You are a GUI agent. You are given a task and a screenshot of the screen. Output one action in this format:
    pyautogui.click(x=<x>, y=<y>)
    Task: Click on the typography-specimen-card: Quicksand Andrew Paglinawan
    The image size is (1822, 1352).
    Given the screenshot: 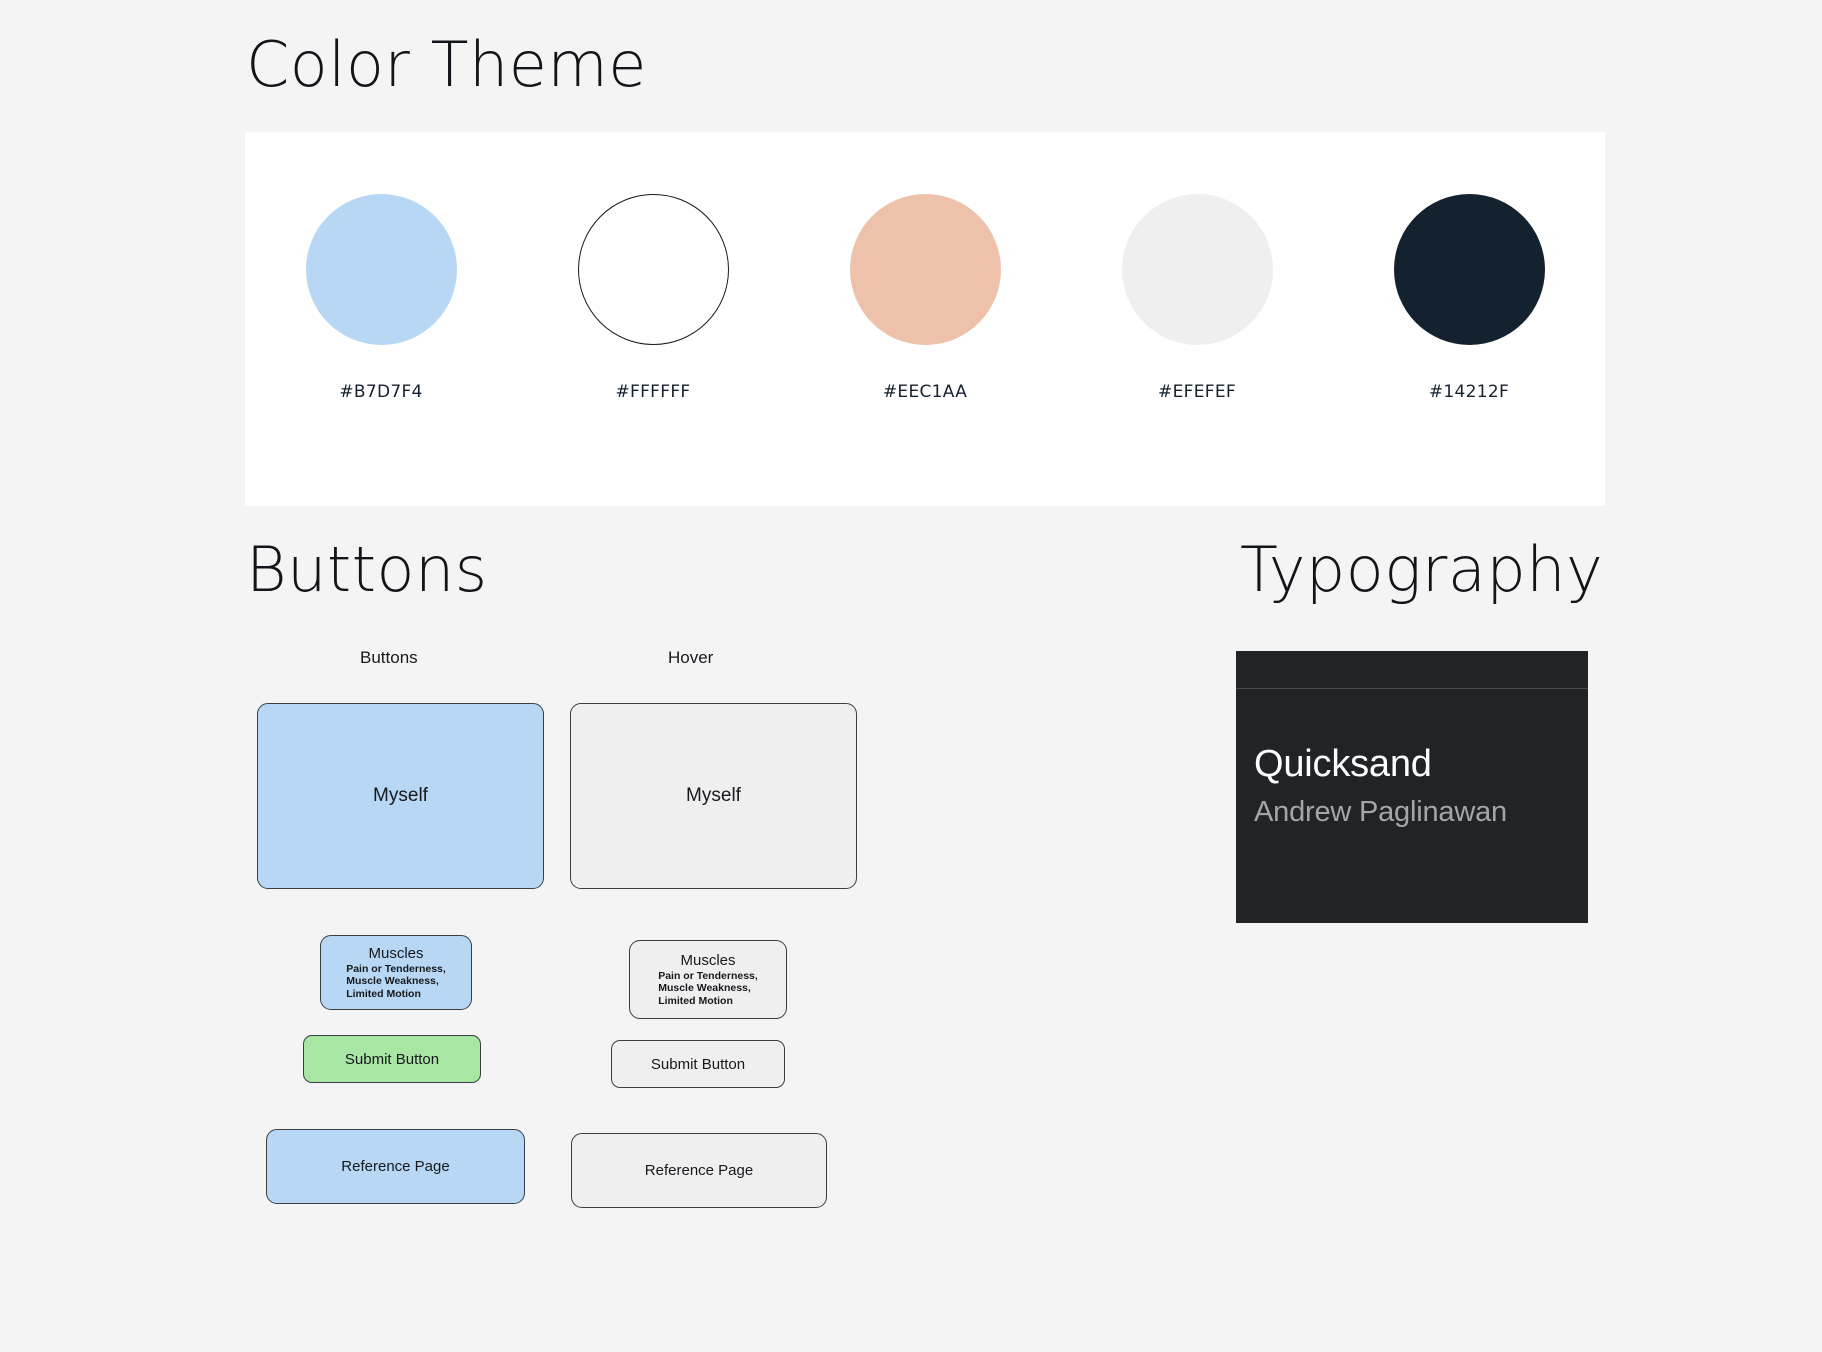 What is the action you would take?
    pyautogui.click(x=1412, y=787)
    